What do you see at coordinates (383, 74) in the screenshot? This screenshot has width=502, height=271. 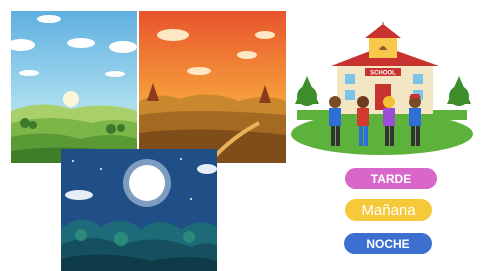 I see `school-sign-text: SCHOOL` at bounding box center [383, 74].